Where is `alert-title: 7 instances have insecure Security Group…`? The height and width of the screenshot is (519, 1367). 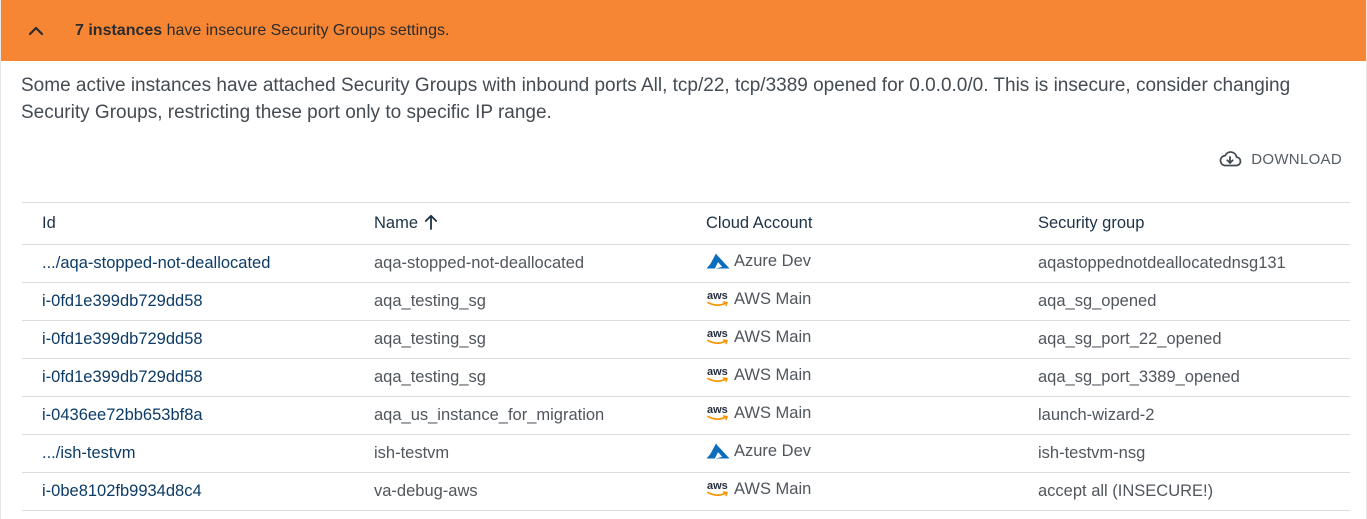 alert-title: 7 instances have insecure Security Group… is located at coordinates (262, 31).